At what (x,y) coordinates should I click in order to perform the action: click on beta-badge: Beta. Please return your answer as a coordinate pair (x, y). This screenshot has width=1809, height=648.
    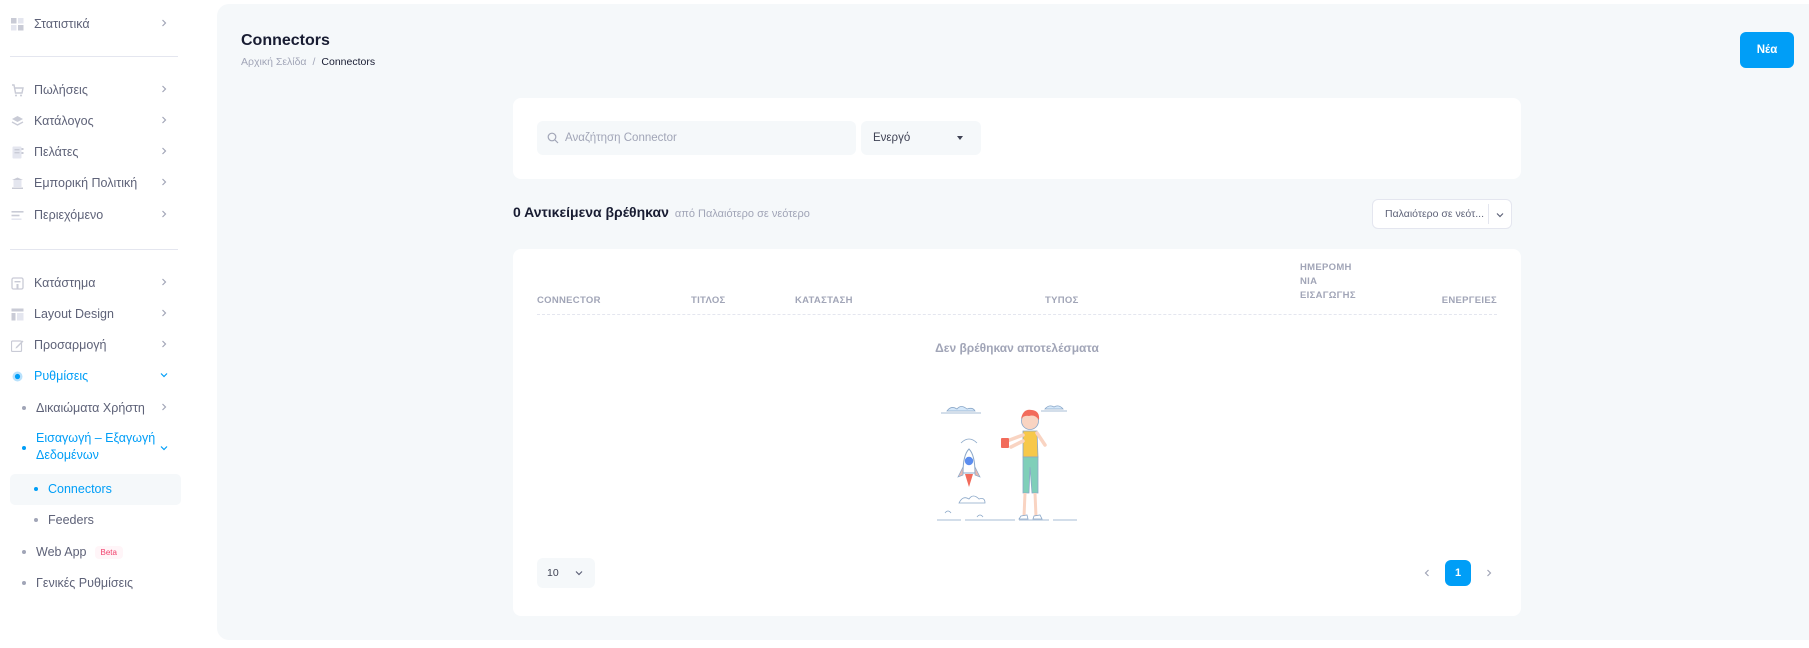
    Looking at the image, I should click on (108, 552).